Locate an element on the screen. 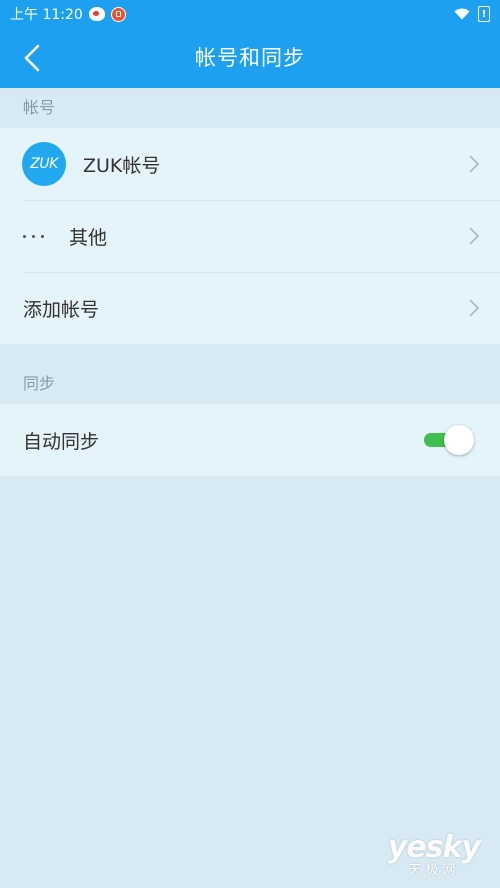  zuk-logo-icon: ZUK is located at coordinates (44, 164).